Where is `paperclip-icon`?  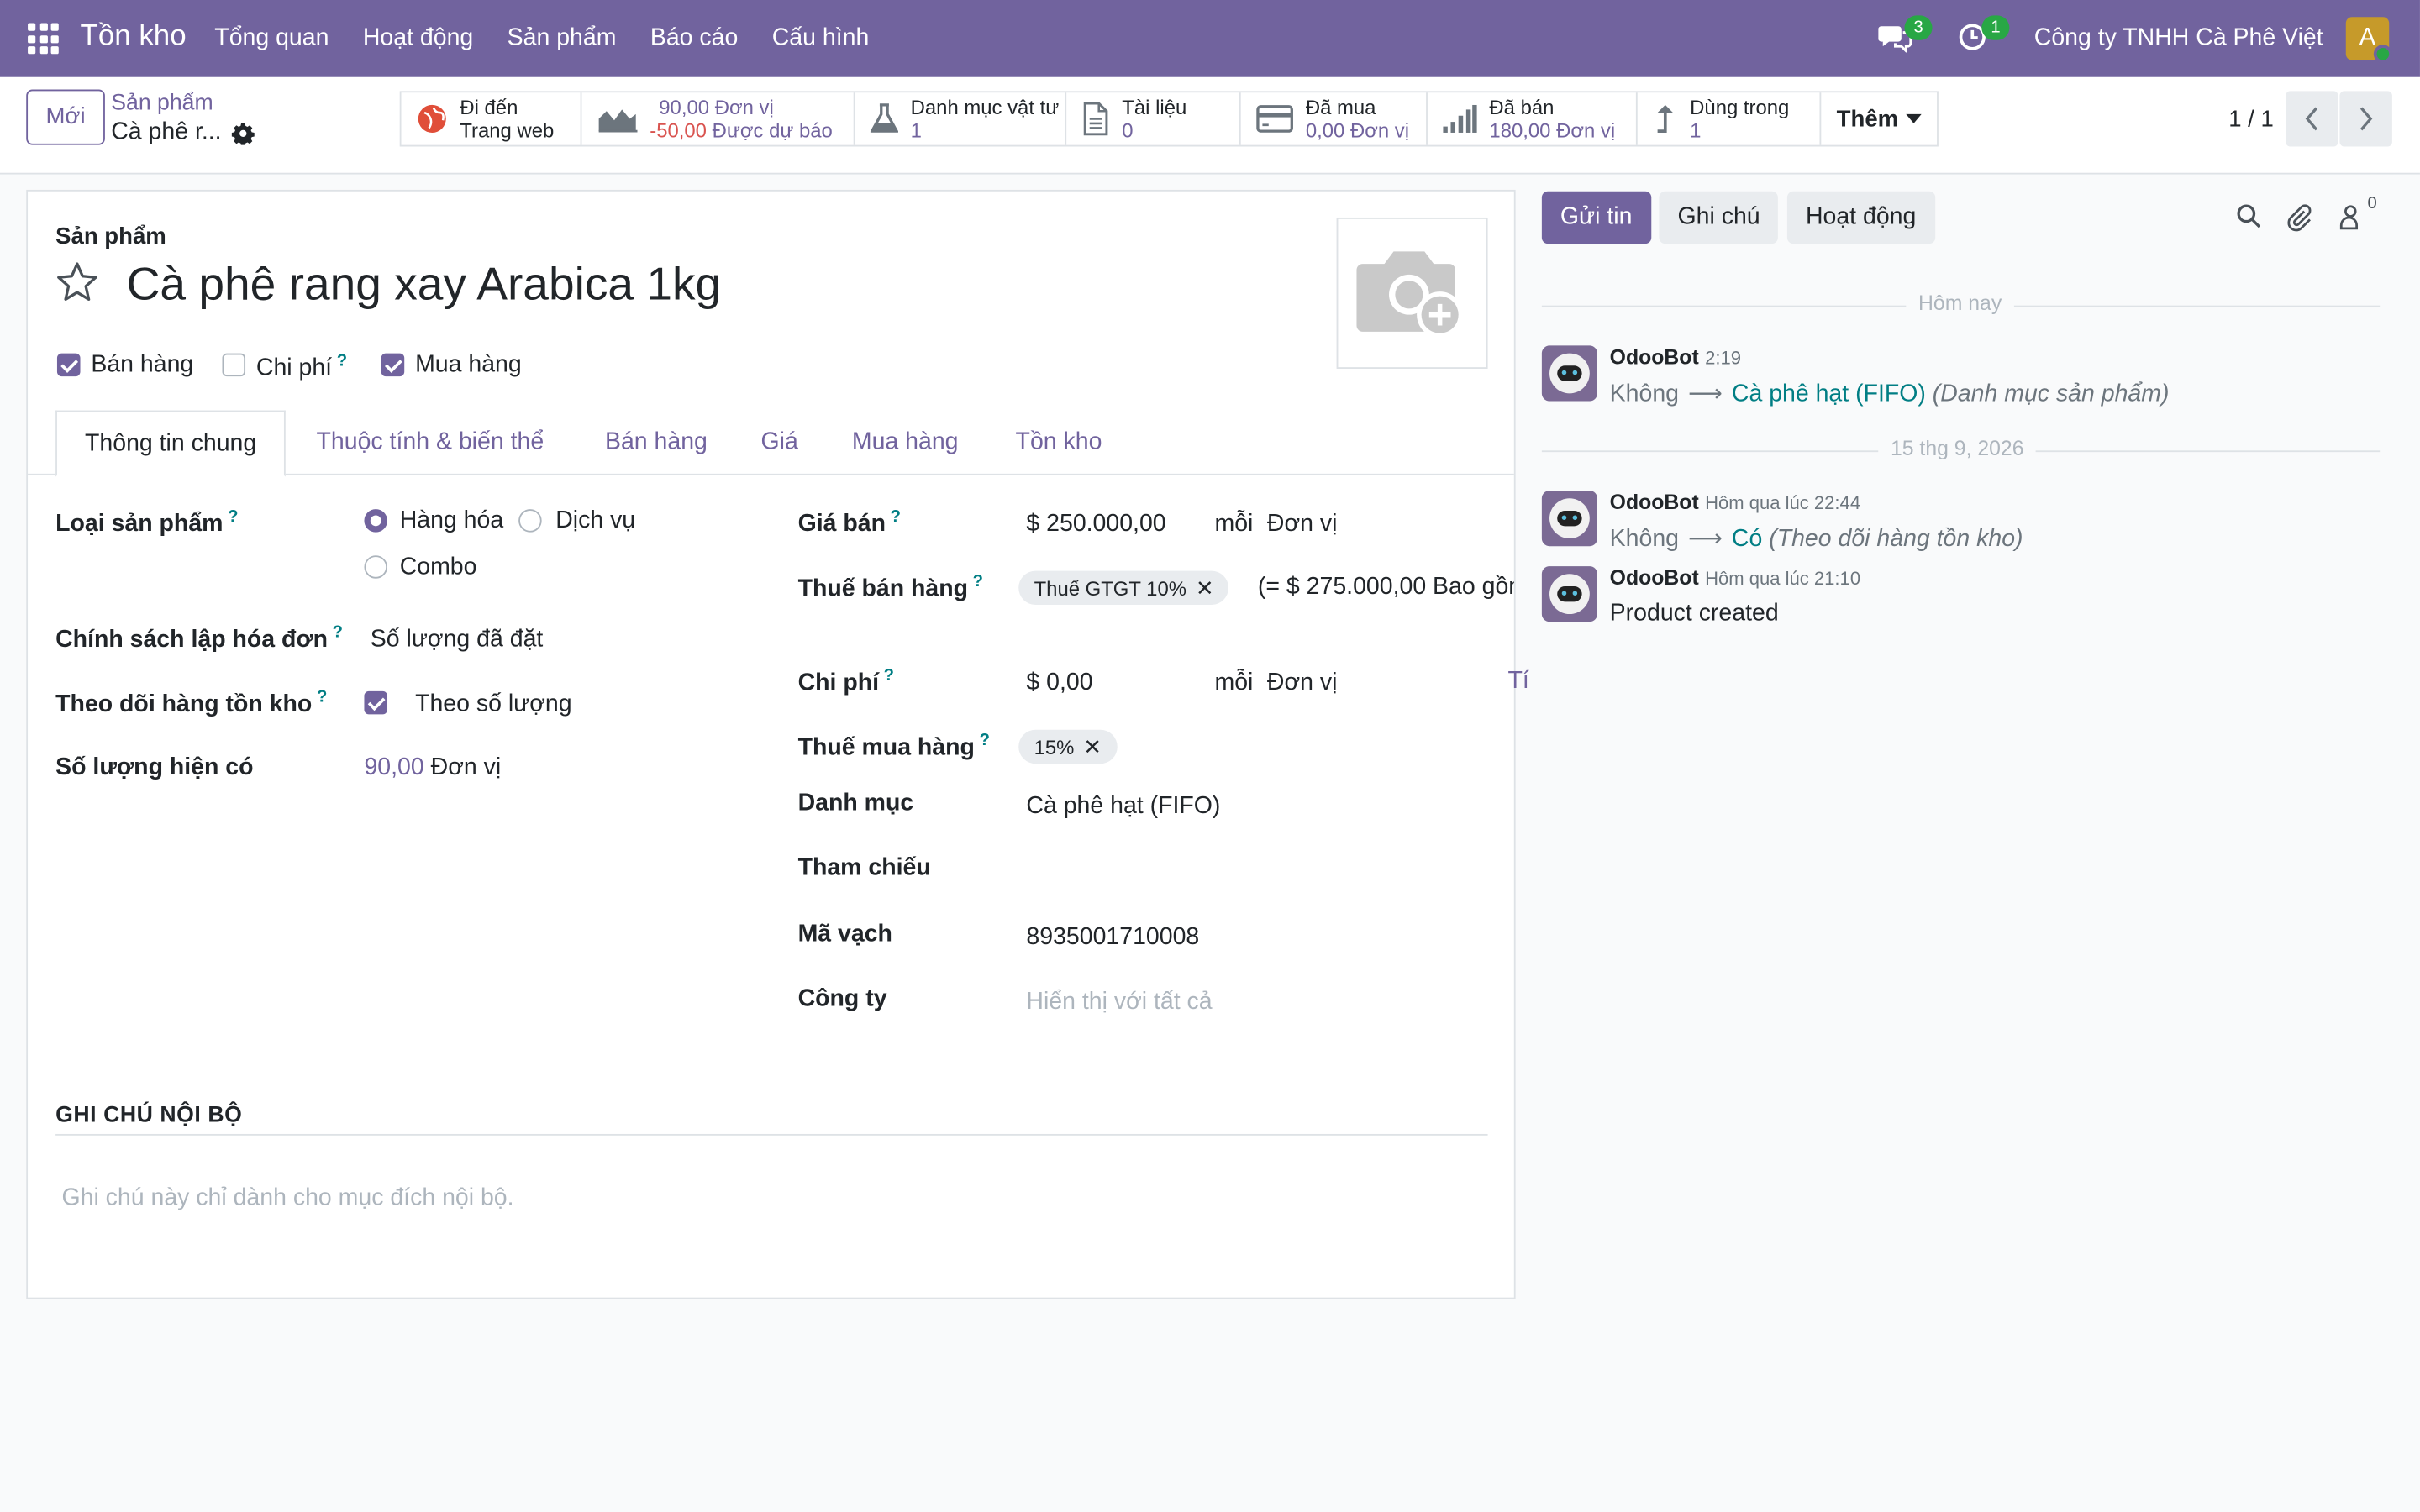 paperclip-icon is located at coordinates (2299, 221).